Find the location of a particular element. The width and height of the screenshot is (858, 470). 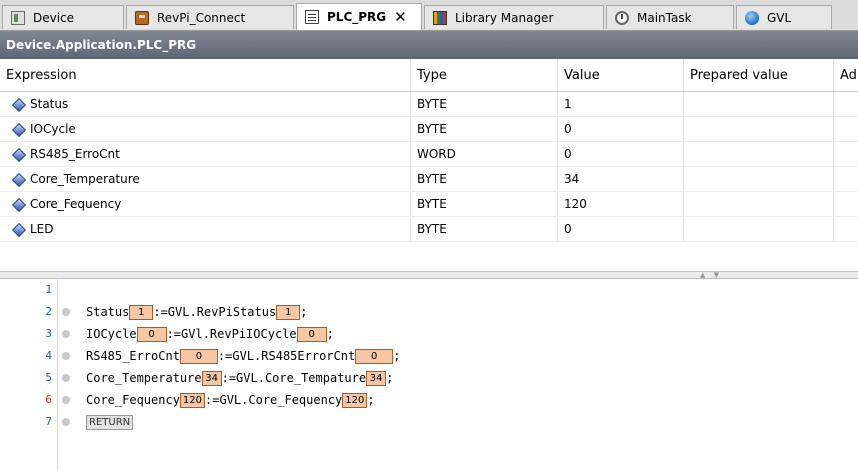

expression-cell: Core_Fequency is located at coordinates (76, 204).